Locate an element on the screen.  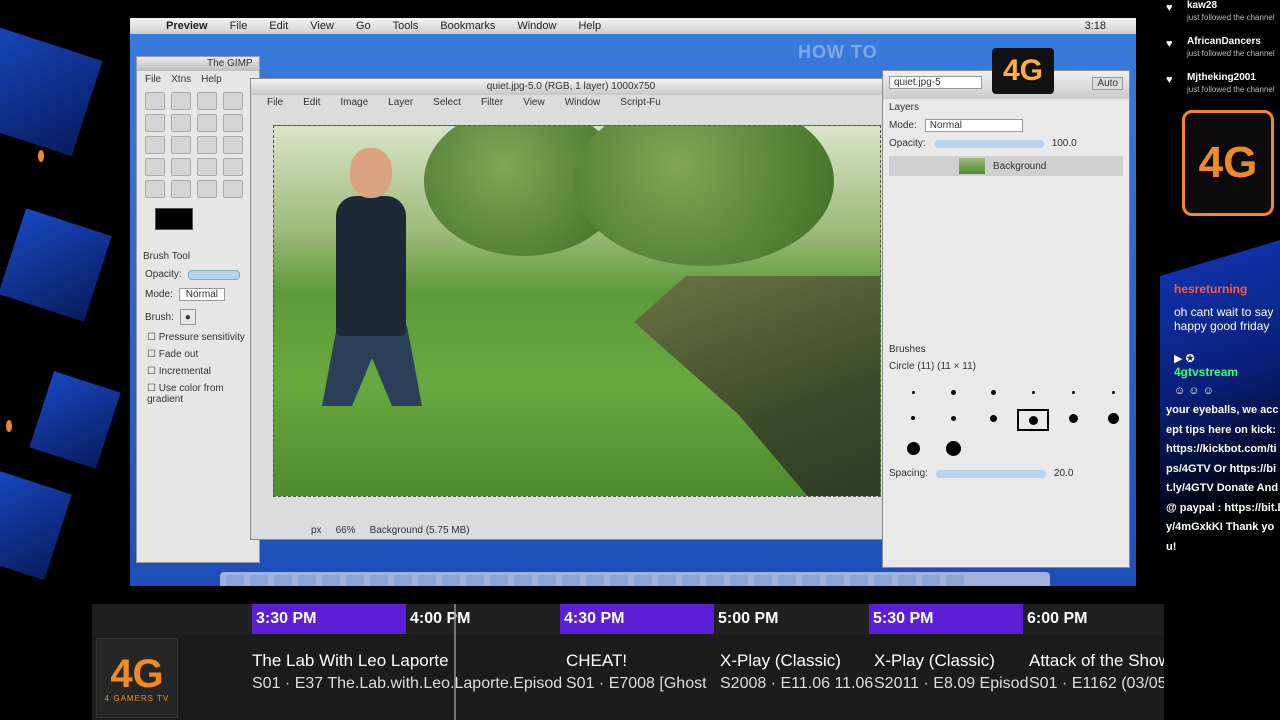
menu-go: Go is located at coordinates (363, 26).